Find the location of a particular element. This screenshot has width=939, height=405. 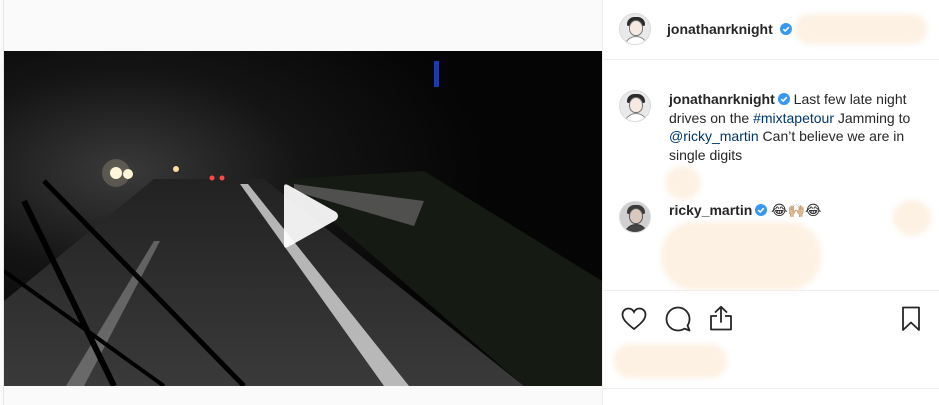

comment-item: ricky_martin 😂🙌🏼😂 is located at coordinates (745, 210).